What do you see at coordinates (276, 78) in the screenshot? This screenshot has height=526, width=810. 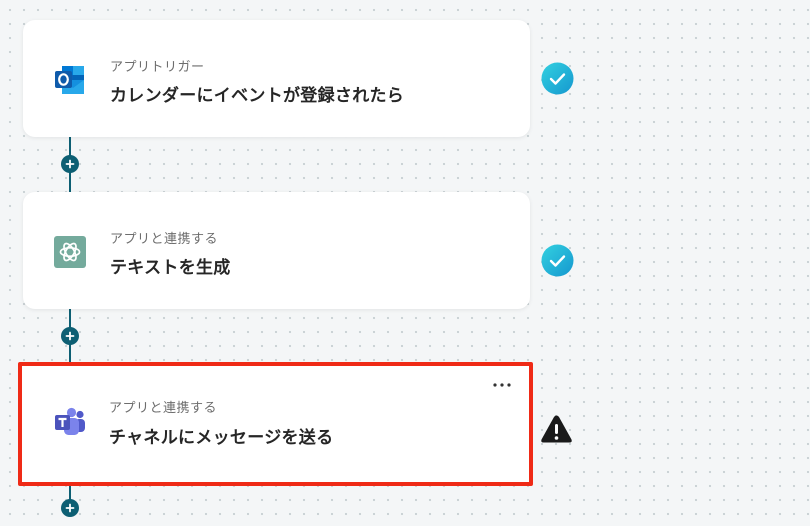 I see `flow-step-card-trigger: アプリトリガー カレンダーにイベントが登録されたら` at bounding box center [276, 78].